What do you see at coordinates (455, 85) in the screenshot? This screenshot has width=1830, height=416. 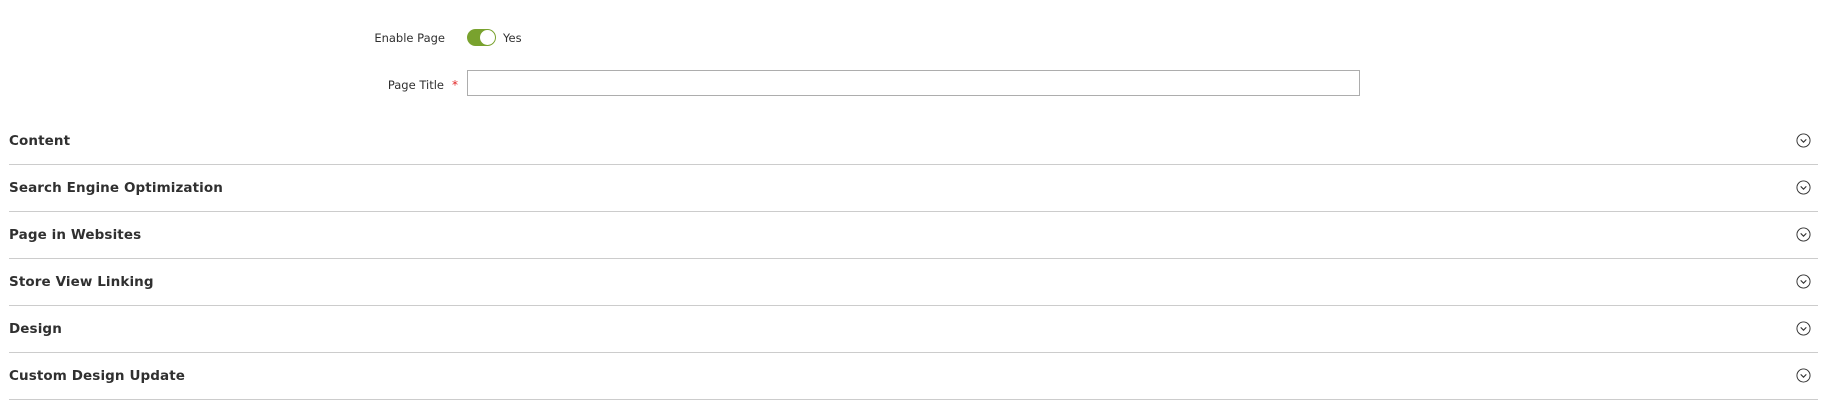 I see `required-marker: *` at bounding box center [455, 85].